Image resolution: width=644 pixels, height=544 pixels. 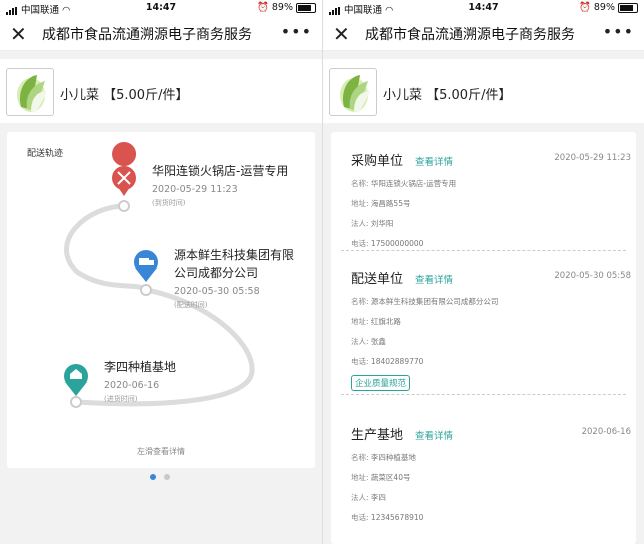 What do you see at coordinates (76, 380) in the screenshot?
I see `home-icon` at bounding box center [76, 380].